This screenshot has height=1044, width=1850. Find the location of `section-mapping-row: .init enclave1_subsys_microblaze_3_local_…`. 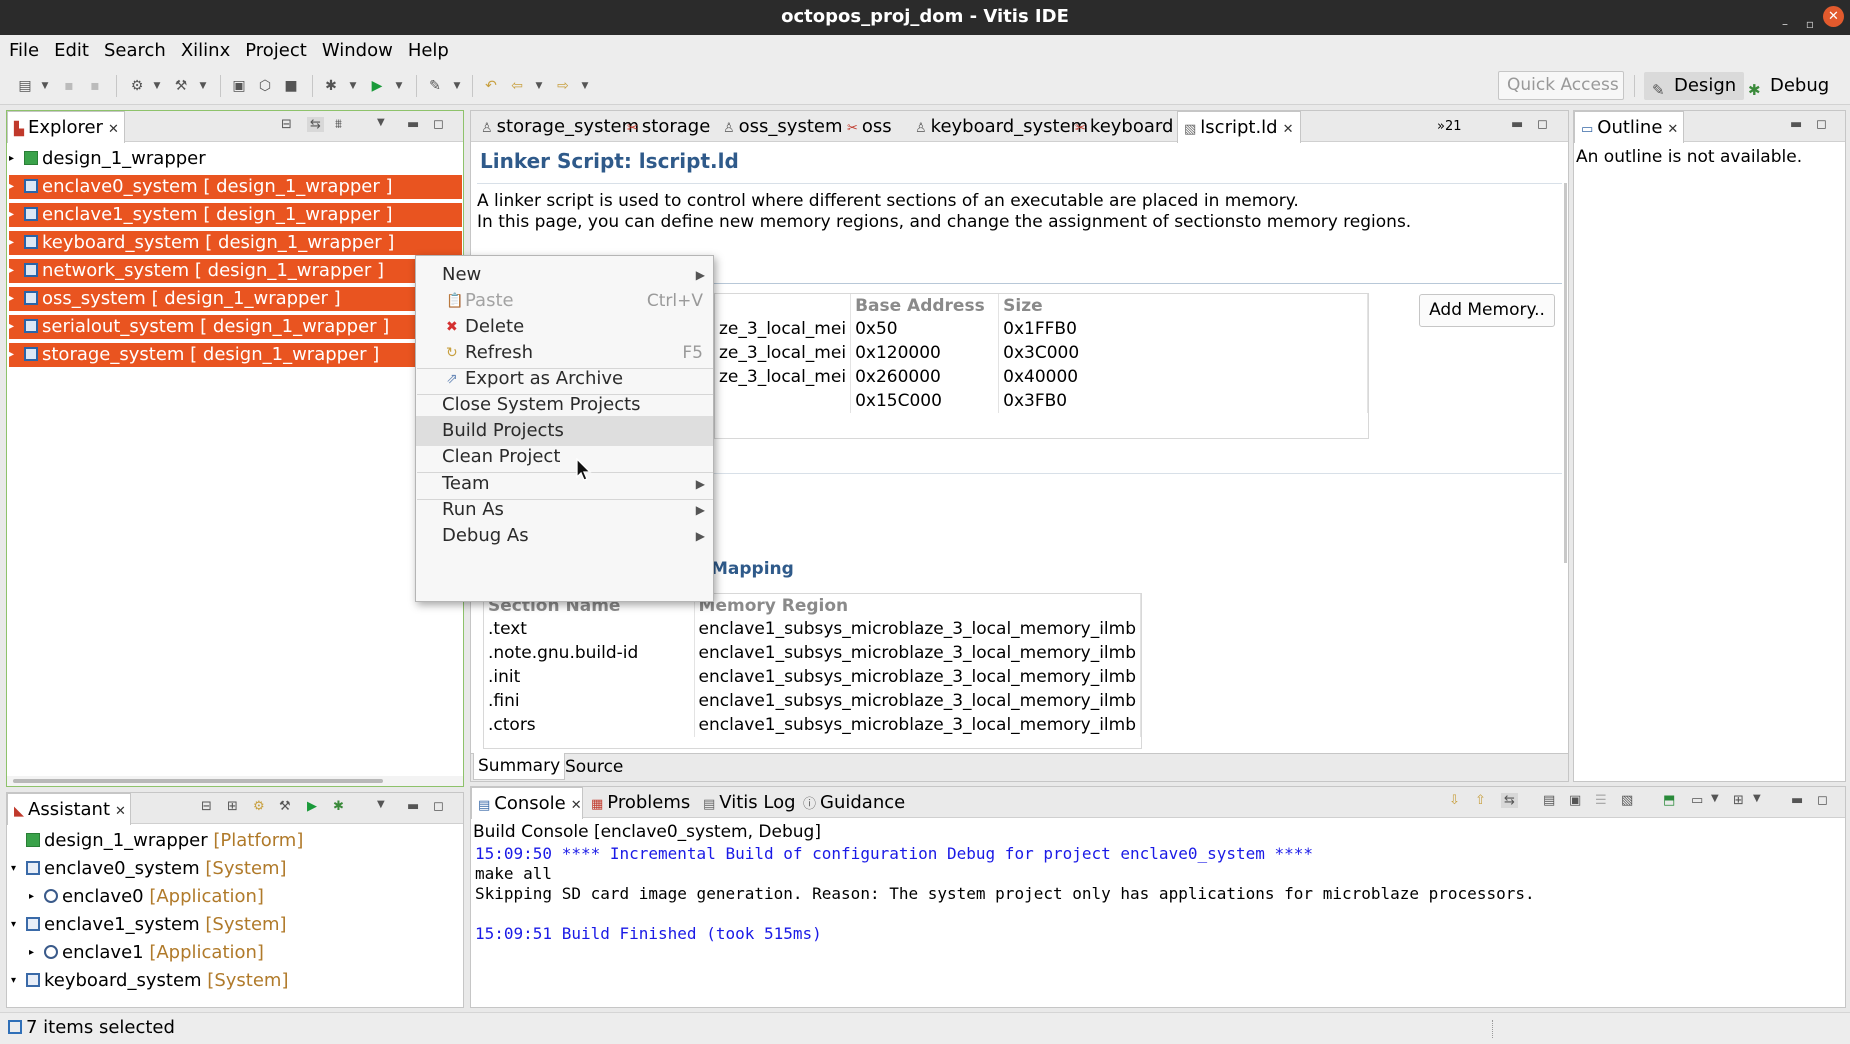

section-mapping-row: .init enclave1_subsys_microblaze_3_local_… is located at coordinates (812, 677).